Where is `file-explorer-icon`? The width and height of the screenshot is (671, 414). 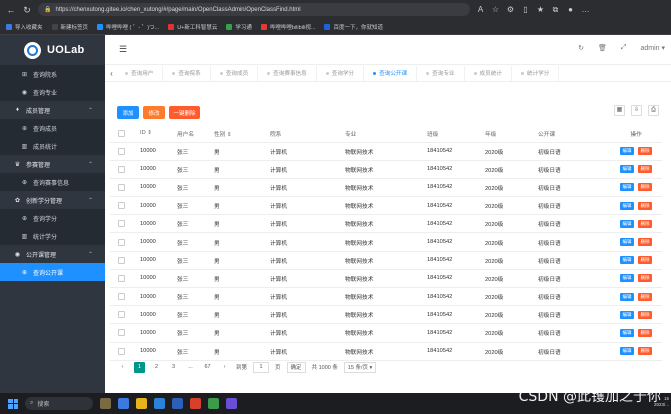 file-explorer-icon is located at coordinates (141, 403).